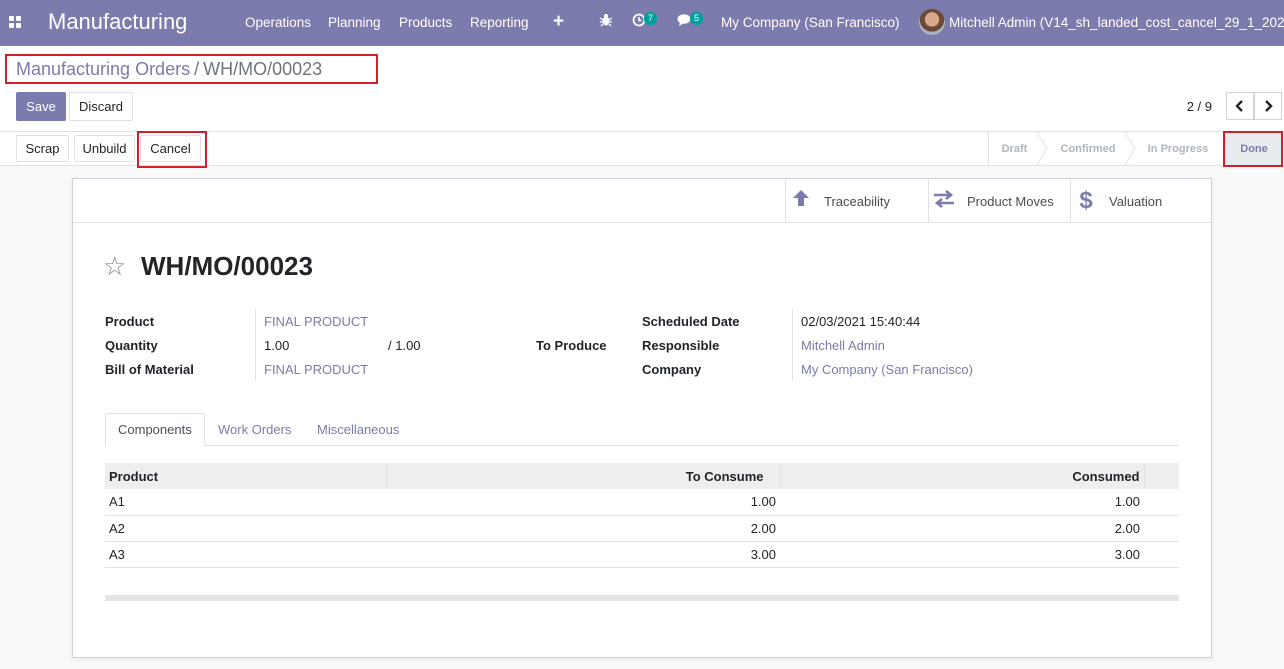  I want to click on product-moves-button: Product Moves, so click(999, 201).